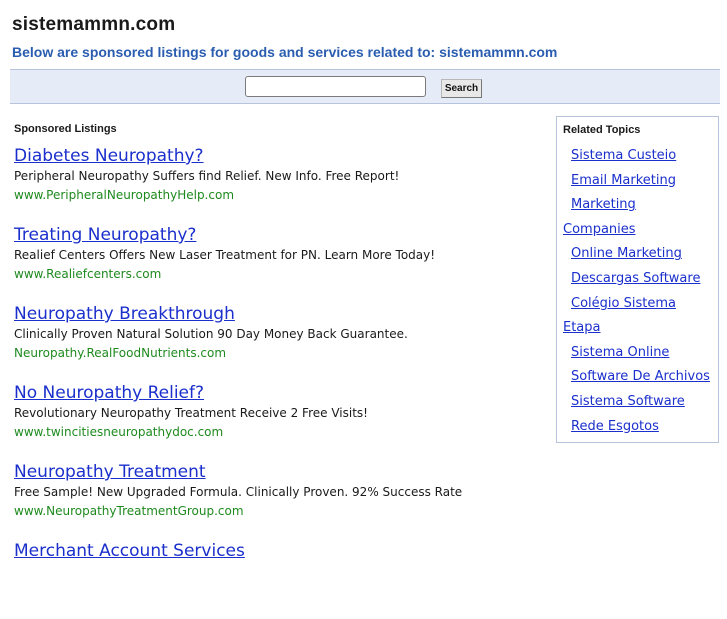 This screenshot has width=727, height=619. I want to click on related-topic-link: Descargas Software, so click(637, 281).